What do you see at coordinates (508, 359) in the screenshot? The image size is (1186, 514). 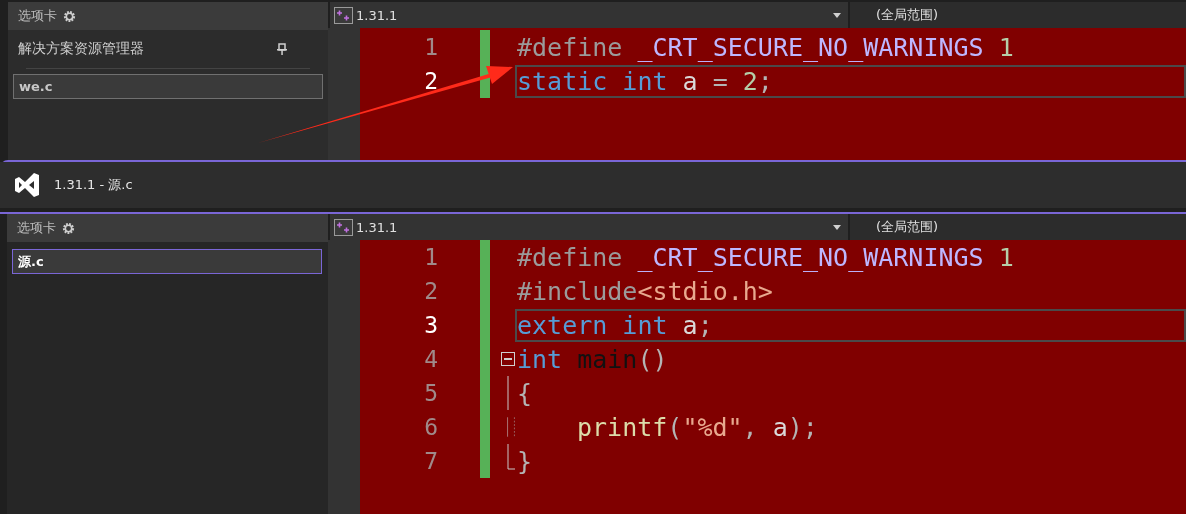 I see `collapse-icon` at bounding box center [508, 359].